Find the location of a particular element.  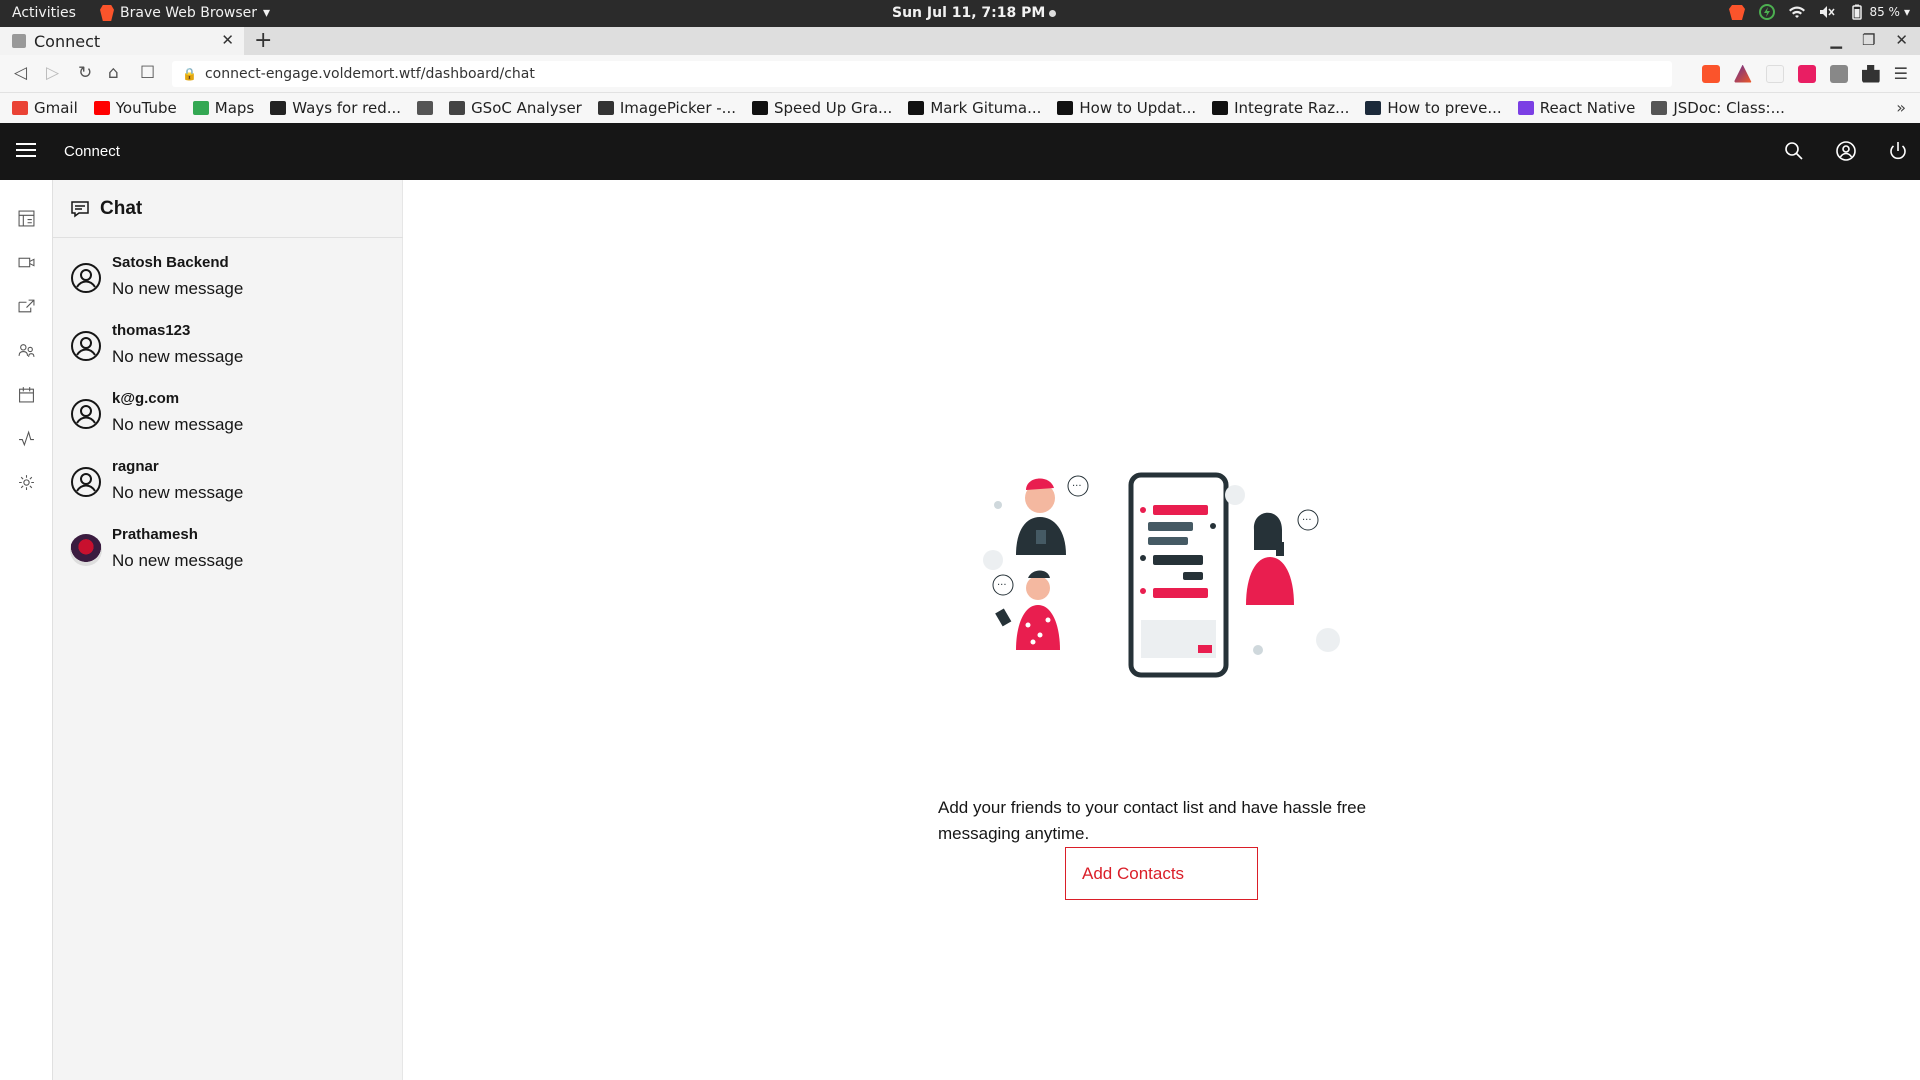

restore-icon: ❐ is located at coordinates (1868, 40).